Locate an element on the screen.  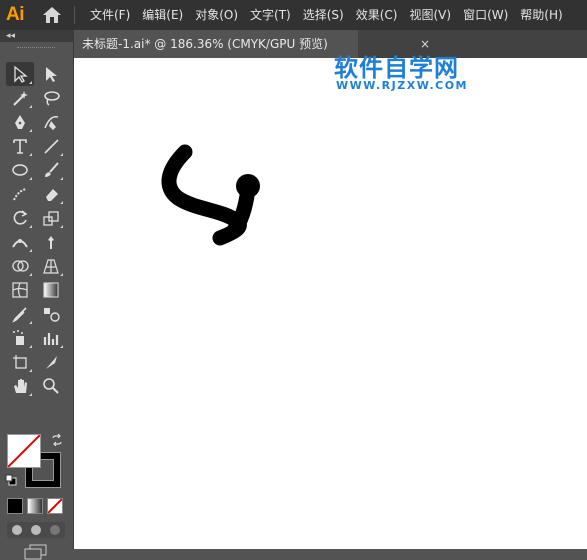
eraser-tool-button is located at coordinates (51, 194).